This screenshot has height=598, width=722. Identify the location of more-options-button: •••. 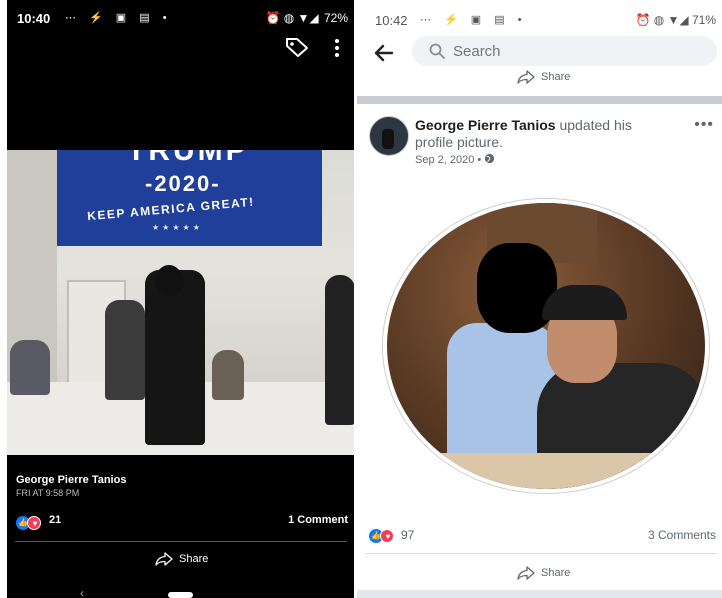
(704, 125).